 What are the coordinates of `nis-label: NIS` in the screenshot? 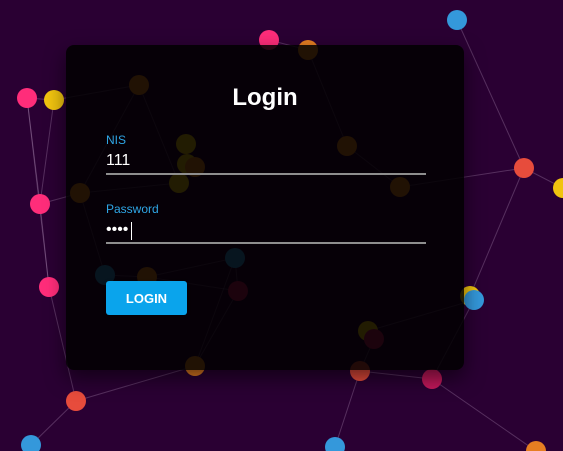 It's located at (116, 140).